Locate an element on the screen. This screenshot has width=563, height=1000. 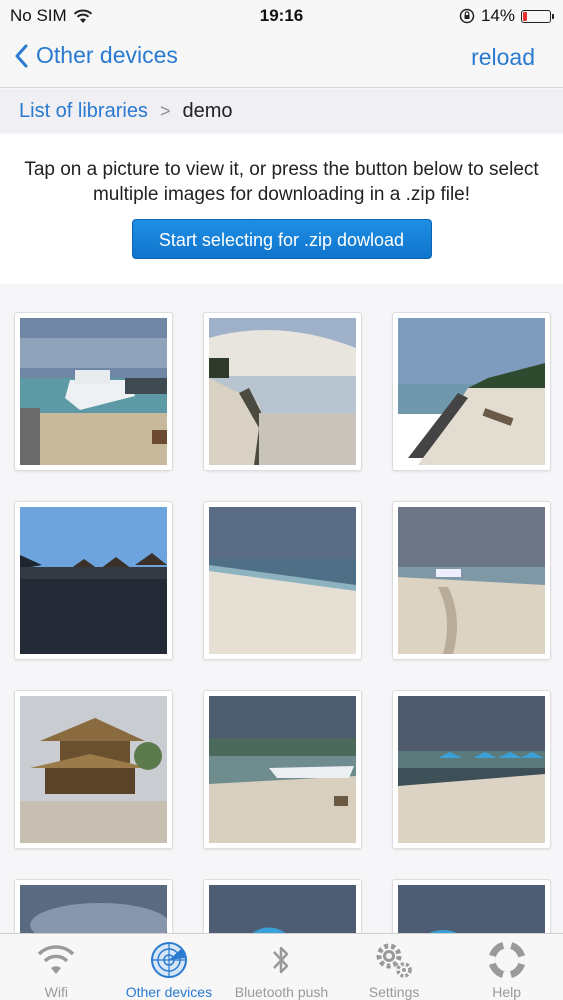
back-label: Other devices is located at coordinates (107, 55).